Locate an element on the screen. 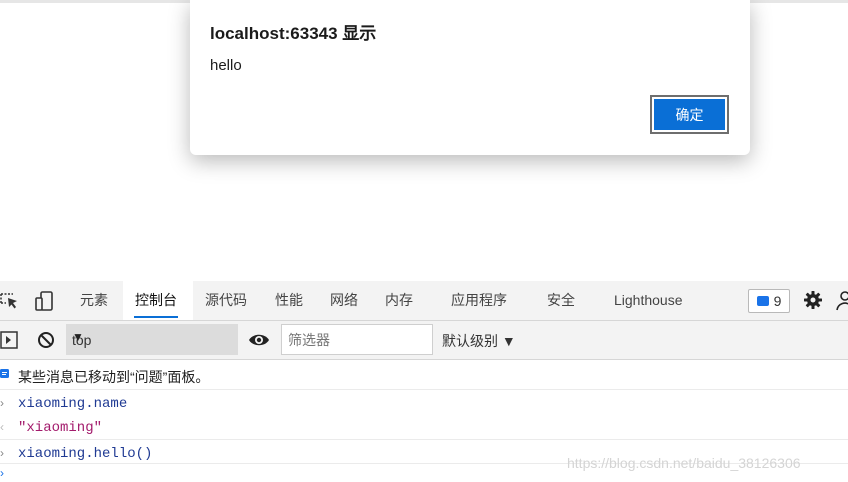  tab-label: 安全 is located at coordinates (561, 300).